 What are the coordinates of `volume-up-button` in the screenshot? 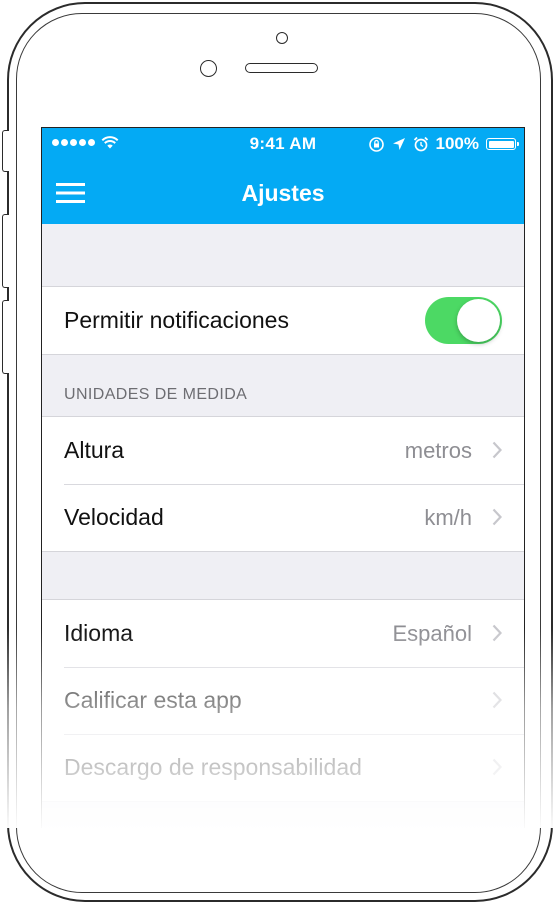 It's located at (5, 251).